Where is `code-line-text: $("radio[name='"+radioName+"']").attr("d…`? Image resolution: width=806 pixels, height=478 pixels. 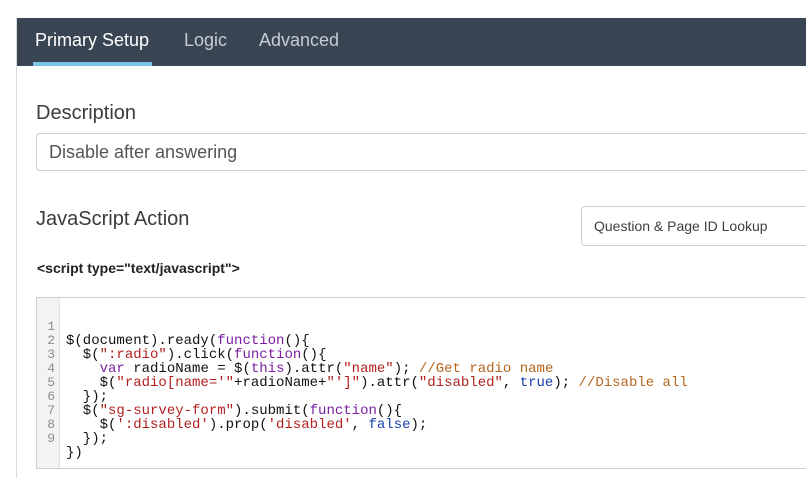
code-line-text: $("radio[name='"+radioName+"']").attr("d… is located at coordinates (377, 383).